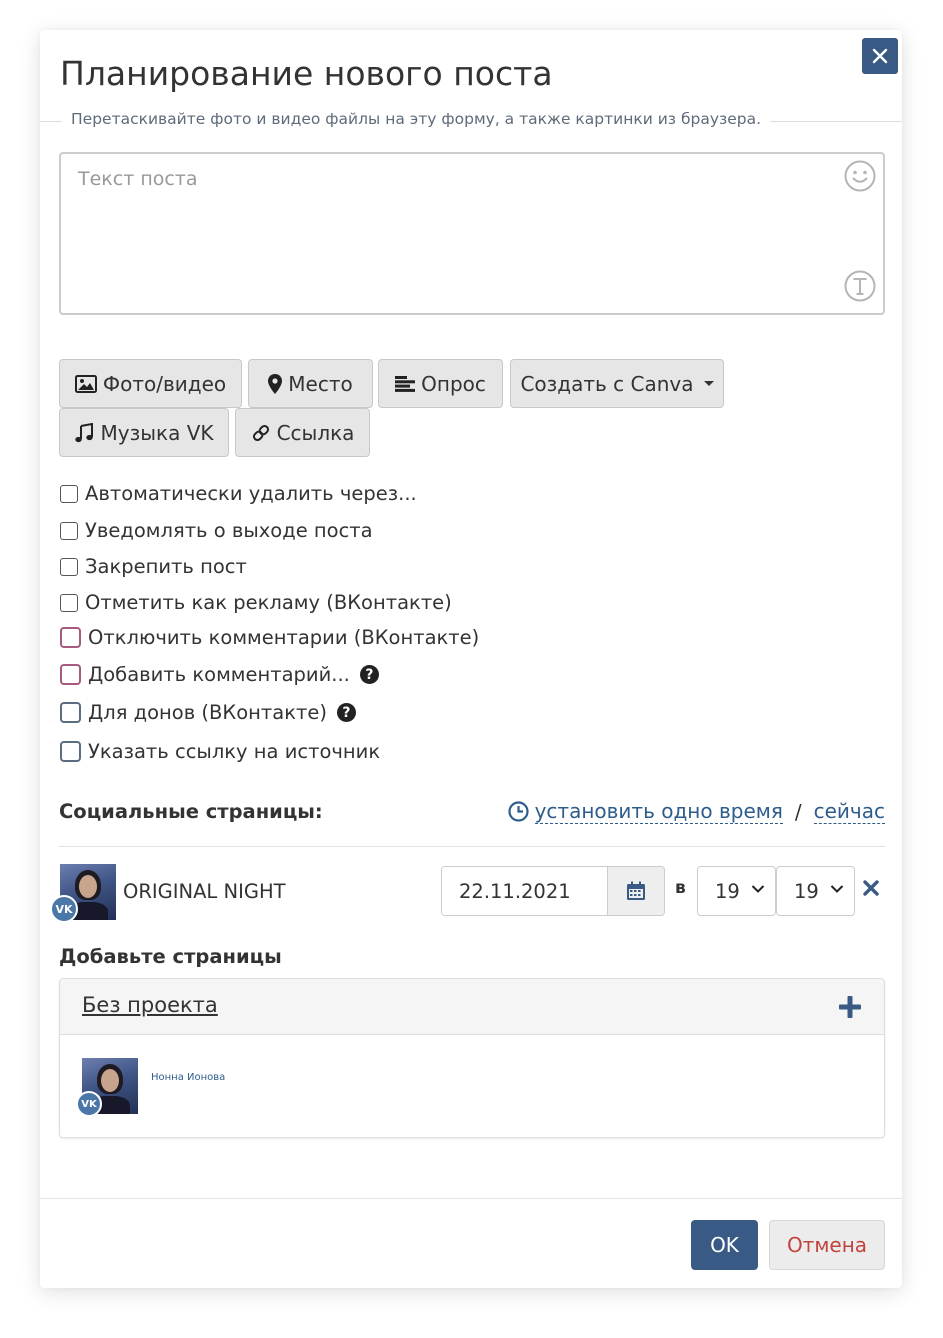 This screenshot has height=1338, width=943. I want to click on option-label: Для донов (ВКонтакте), so click(207, 712).